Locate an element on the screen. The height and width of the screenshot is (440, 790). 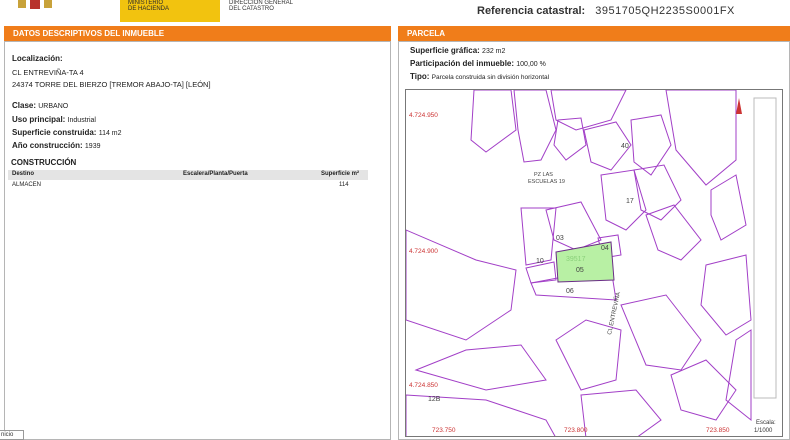
map-legend is located at coordinates (765, 248).